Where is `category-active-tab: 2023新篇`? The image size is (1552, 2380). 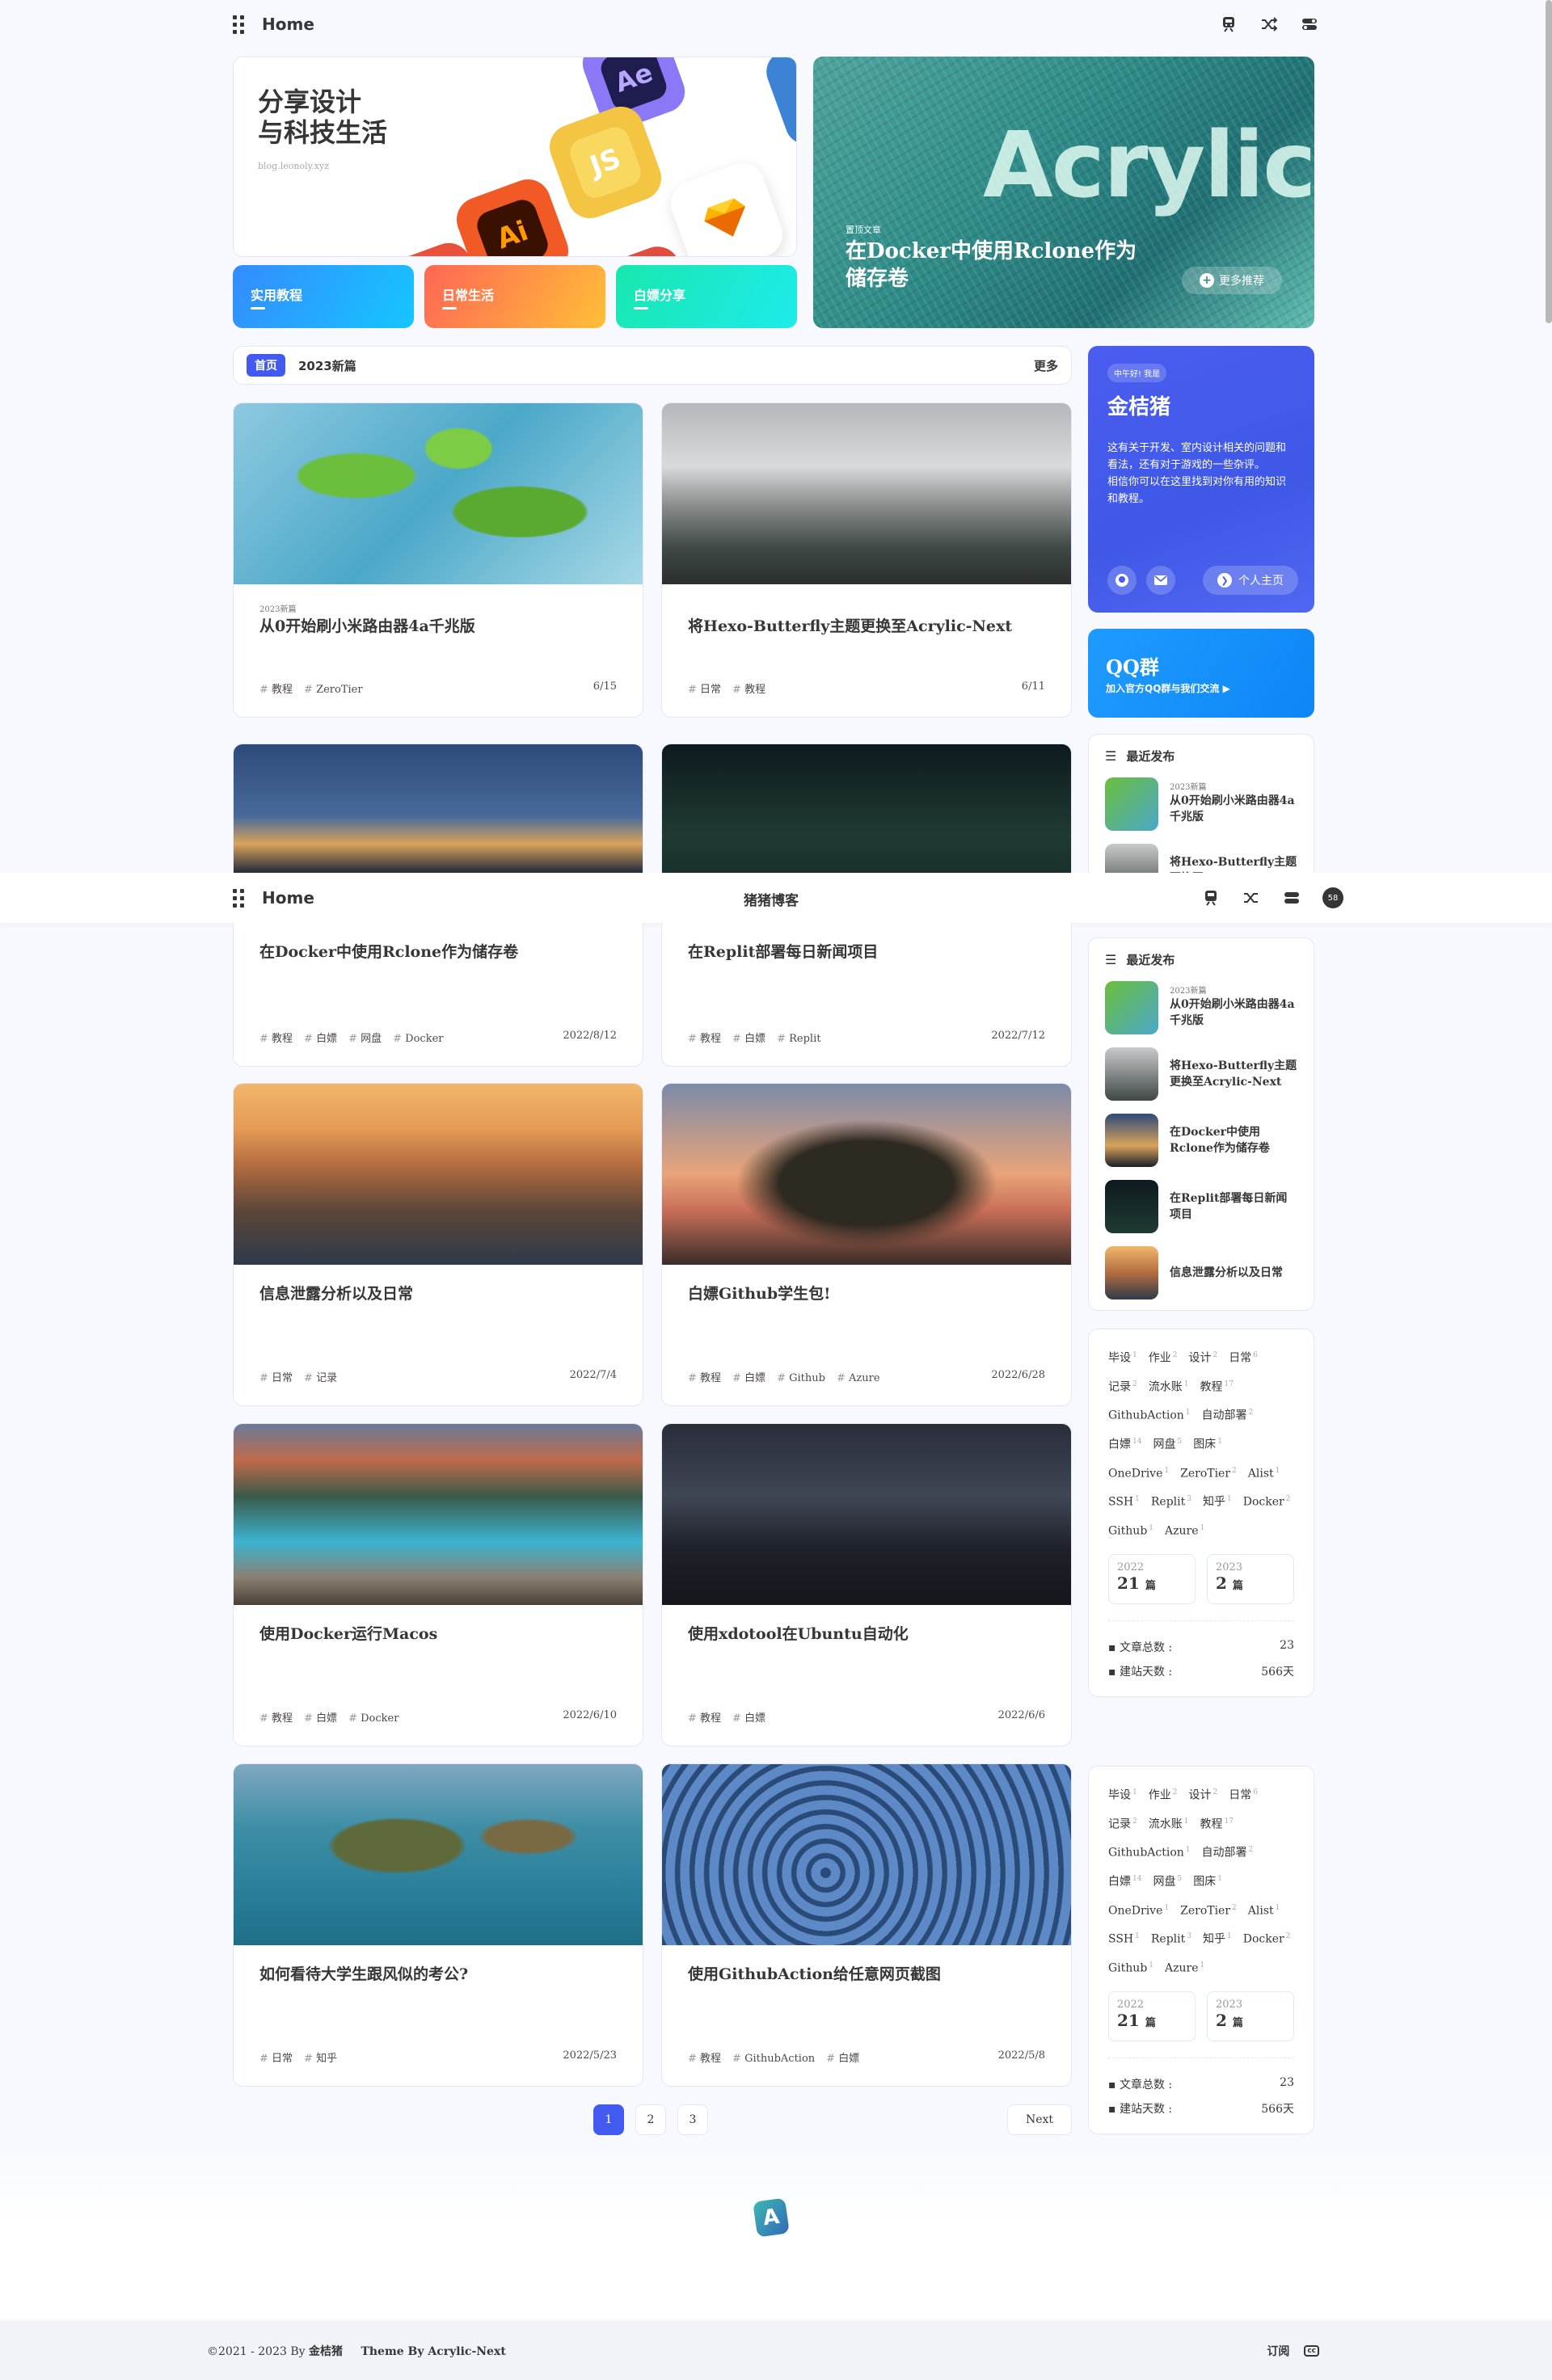 category-active-tab: 2023新篇 is located at coordinates (327, 365).